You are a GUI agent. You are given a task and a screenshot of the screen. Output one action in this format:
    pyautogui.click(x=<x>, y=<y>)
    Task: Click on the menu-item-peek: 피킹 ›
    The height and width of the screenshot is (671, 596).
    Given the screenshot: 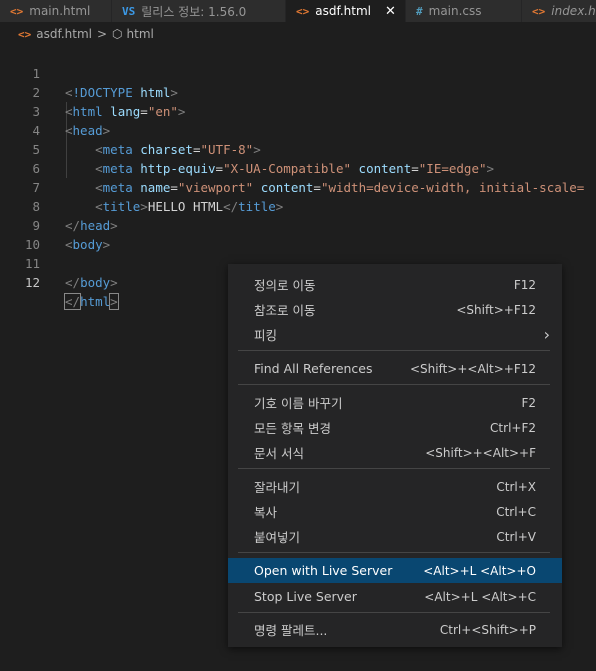 What is the action you would take?
    pyautogui.click(x=395, y=334)
    